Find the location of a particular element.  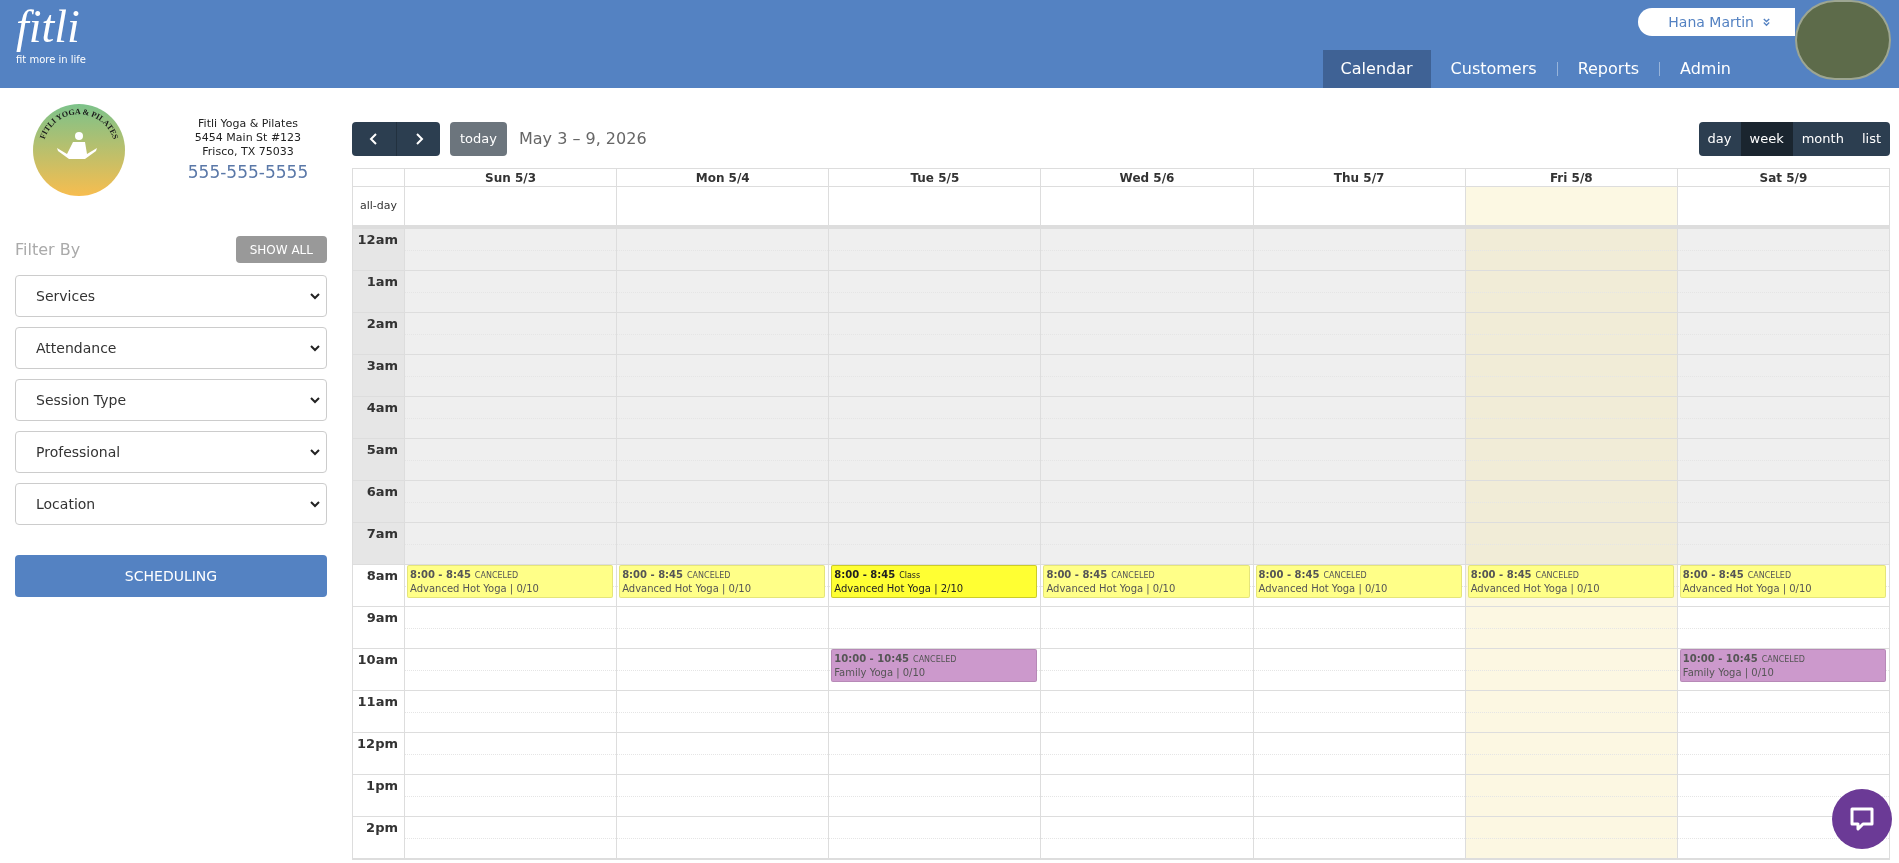

view-tab: list is located at coordinates (1871, 139).